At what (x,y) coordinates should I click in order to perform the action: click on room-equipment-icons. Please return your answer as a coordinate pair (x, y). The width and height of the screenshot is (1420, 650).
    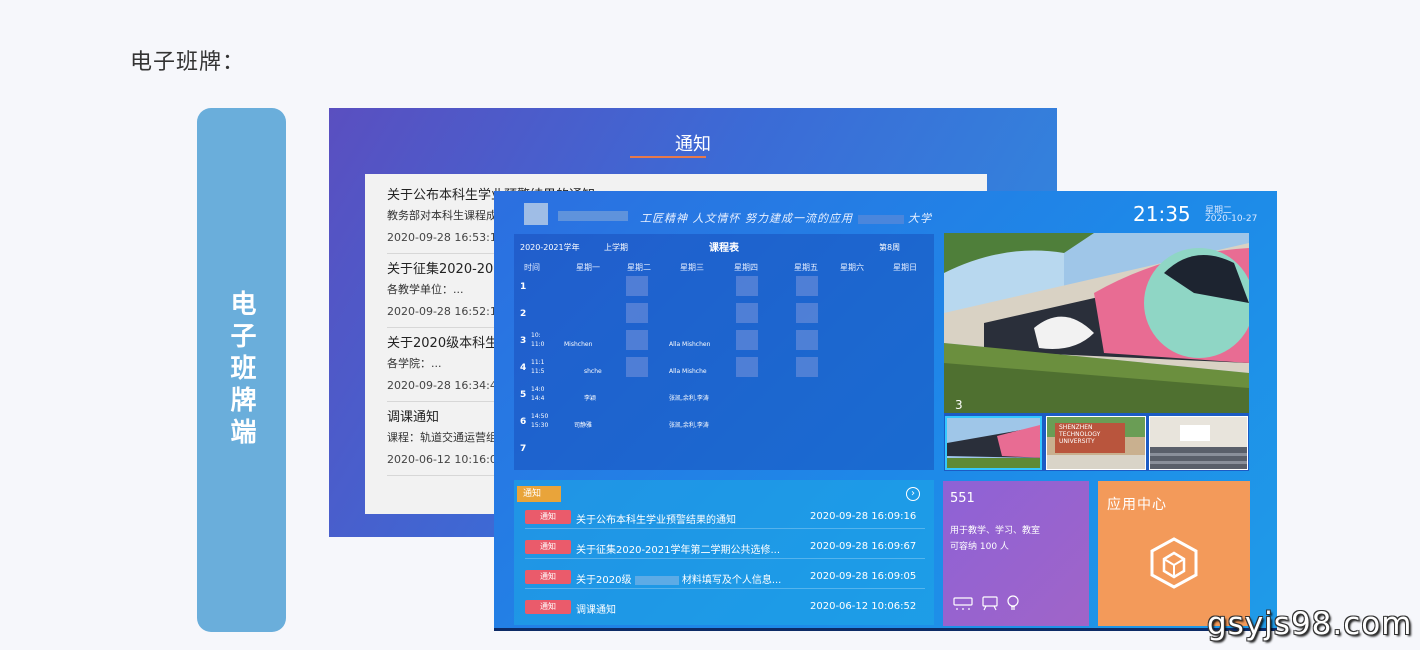
    Looking at the image, I should click on (993, 604).